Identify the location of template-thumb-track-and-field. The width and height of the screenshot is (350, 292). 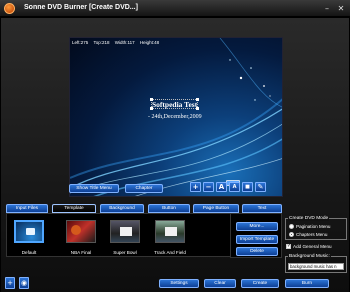
(170, 231).